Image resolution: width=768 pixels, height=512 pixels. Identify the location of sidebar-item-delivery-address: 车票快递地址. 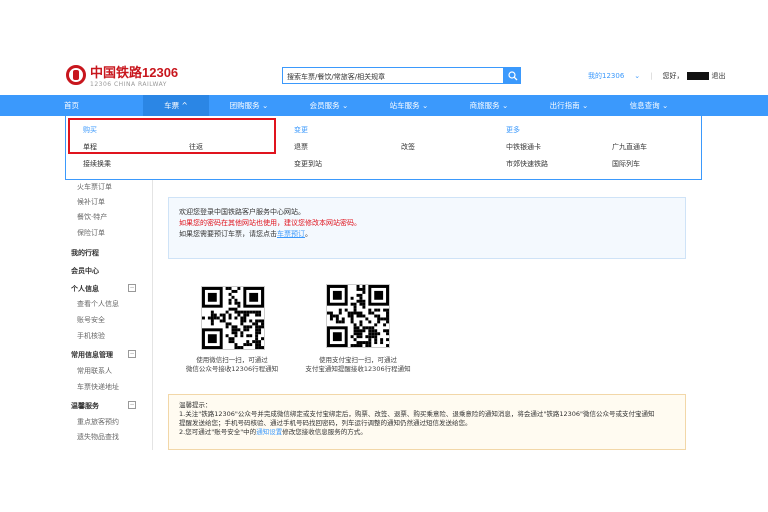
(98, 387).